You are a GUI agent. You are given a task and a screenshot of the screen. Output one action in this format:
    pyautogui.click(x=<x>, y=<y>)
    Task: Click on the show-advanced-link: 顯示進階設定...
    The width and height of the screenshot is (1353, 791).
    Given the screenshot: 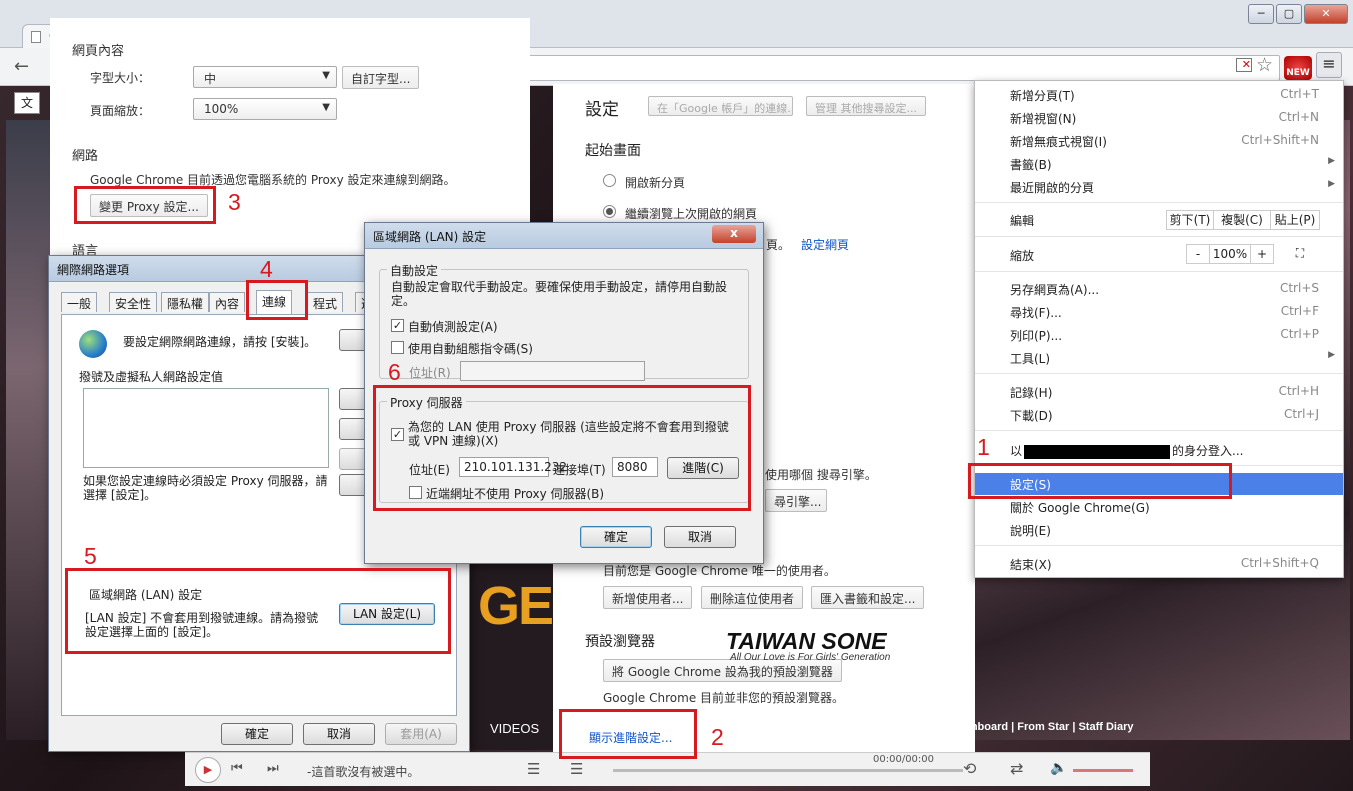 What is the action you would take?
    pyautogui.click(x=630, y=737)
    